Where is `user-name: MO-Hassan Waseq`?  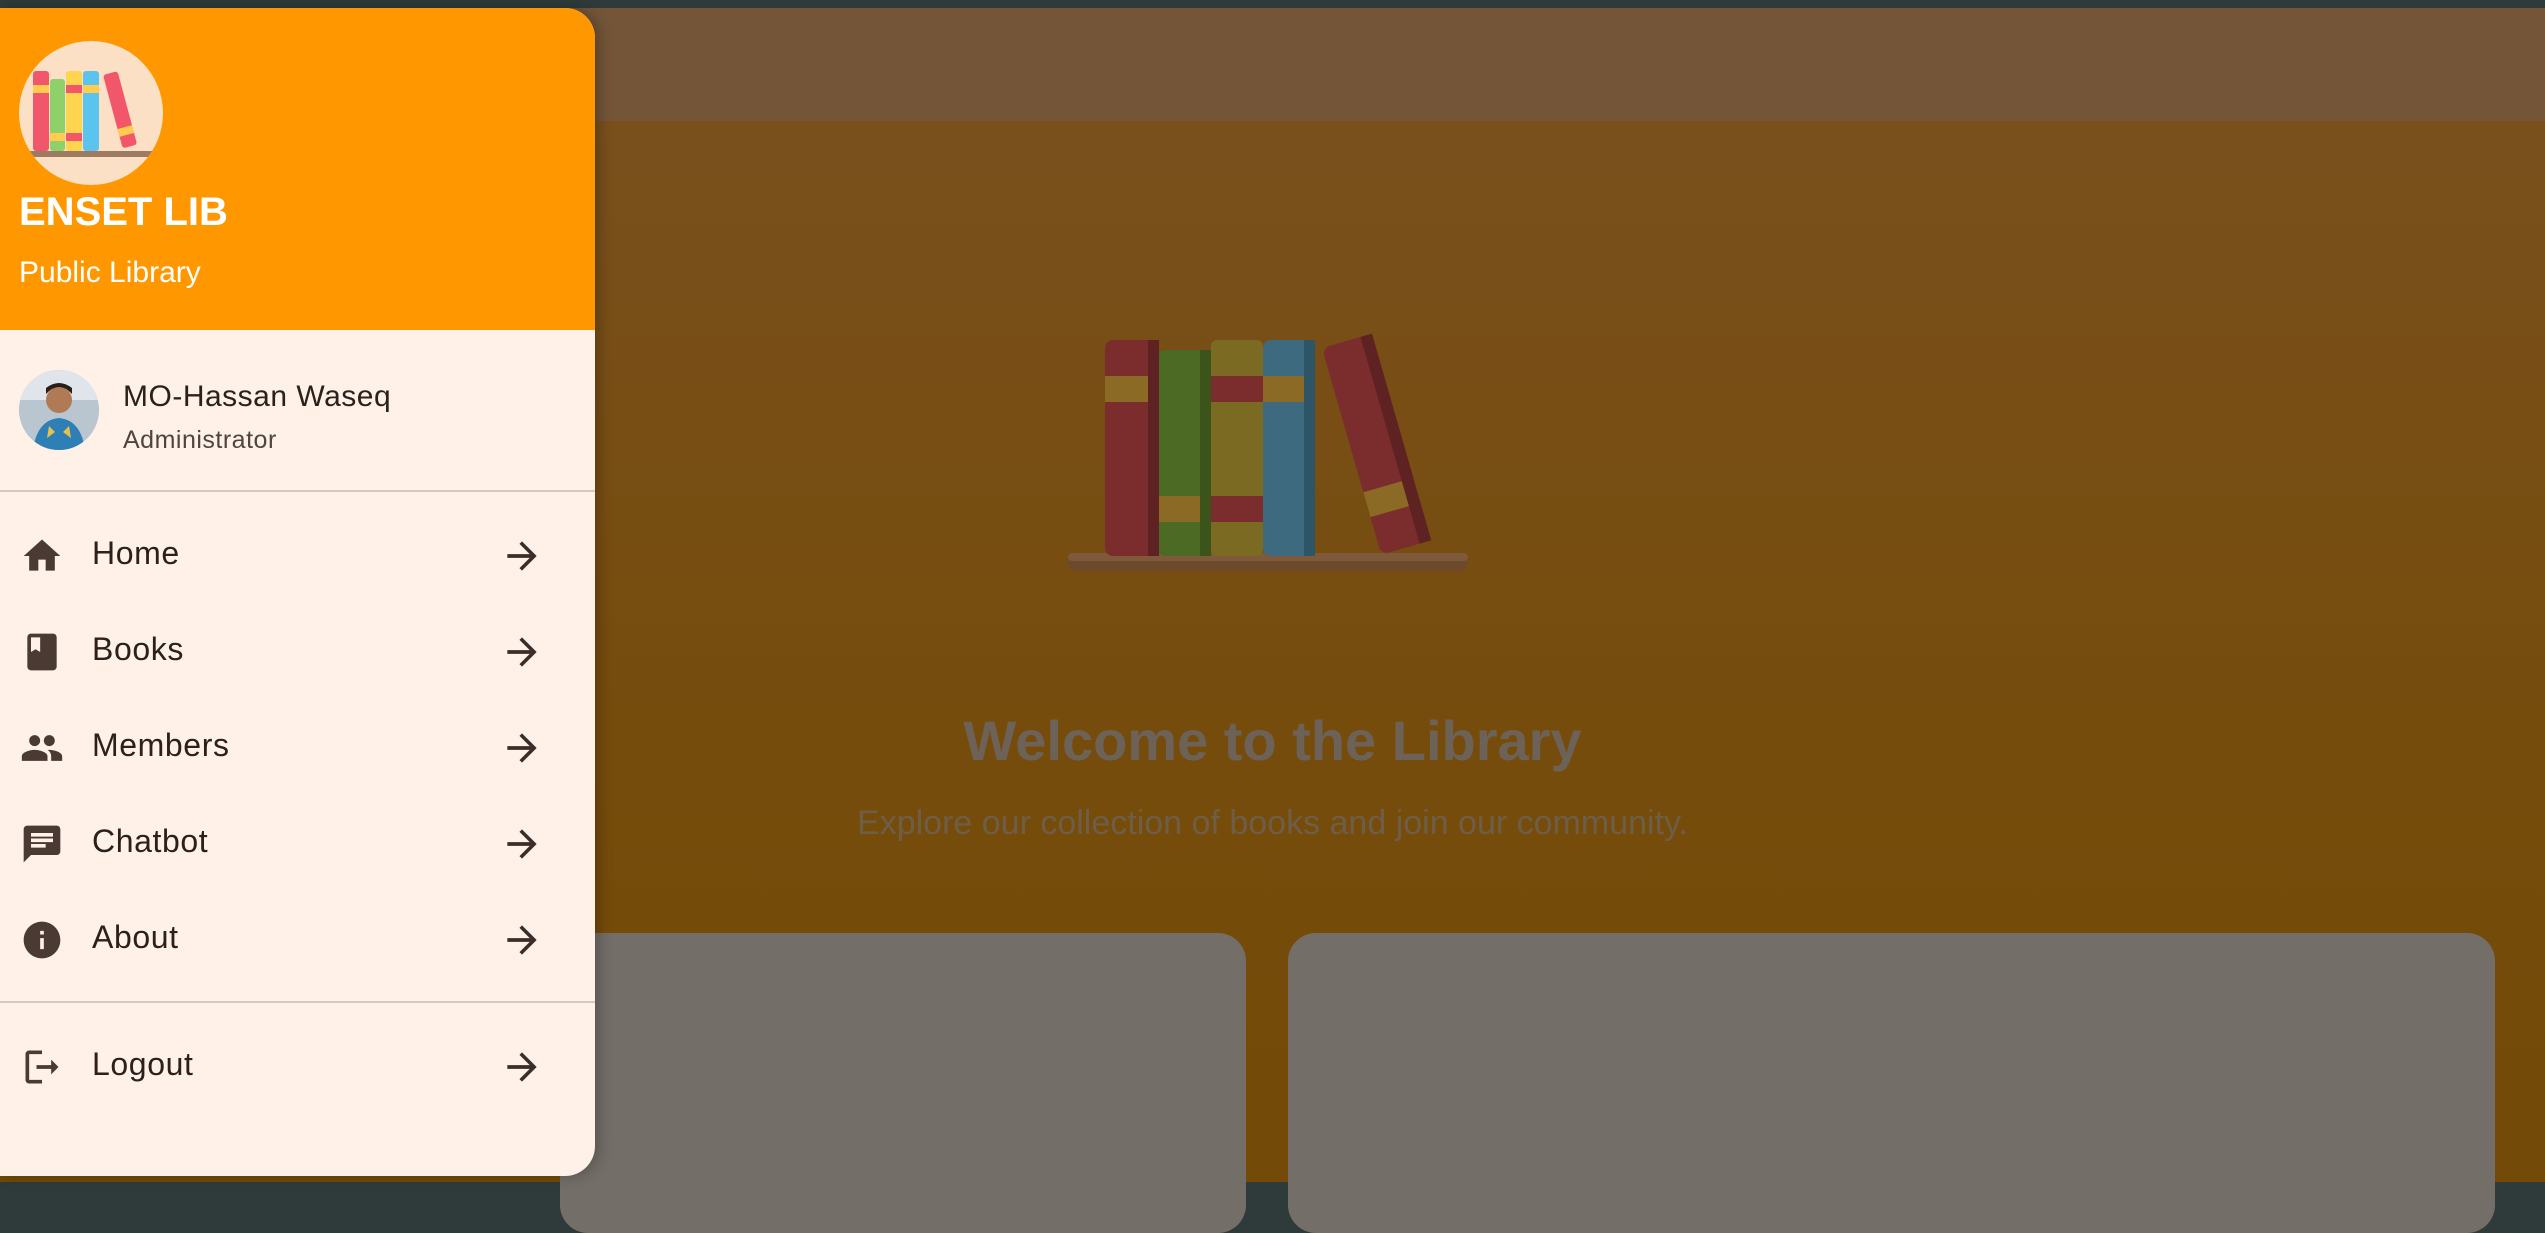 user-name: MO-Hassan Waseq is located at coordinates (257, 396).